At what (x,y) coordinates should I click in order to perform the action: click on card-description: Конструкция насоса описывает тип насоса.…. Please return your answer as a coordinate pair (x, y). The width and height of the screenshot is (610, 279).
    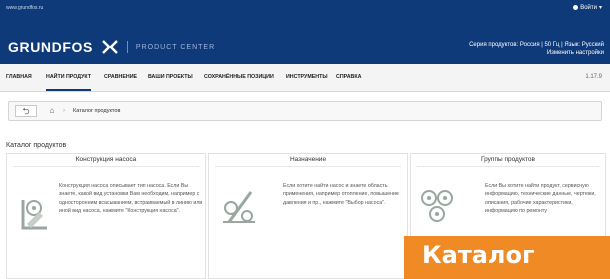
    Looking at the image, I should click on (131, 199).